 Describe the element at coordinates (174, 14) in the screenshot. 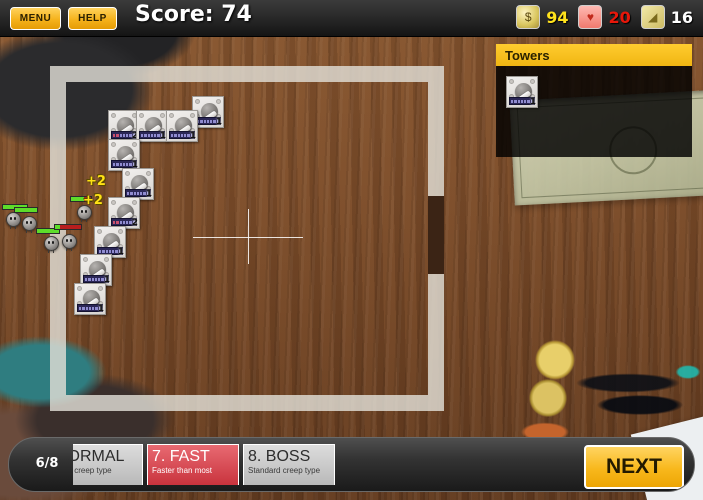

I see `score-label: Score:` at that location.